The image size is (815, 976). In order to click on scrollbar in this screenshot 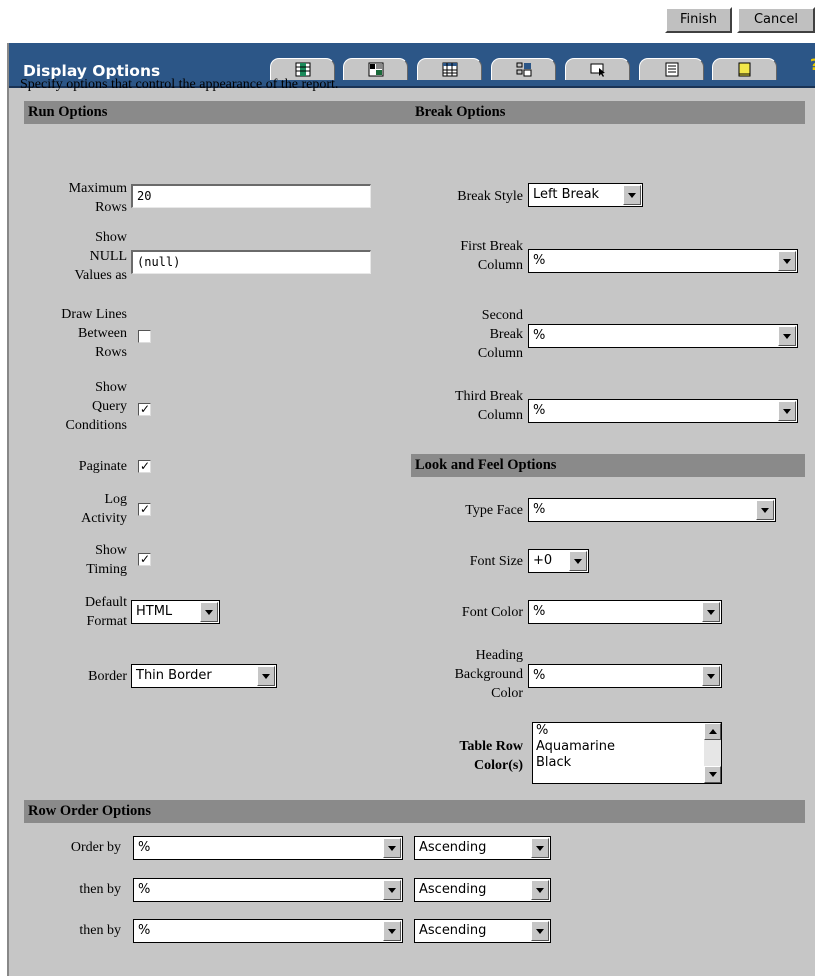, I will do `click(712, 753)`.